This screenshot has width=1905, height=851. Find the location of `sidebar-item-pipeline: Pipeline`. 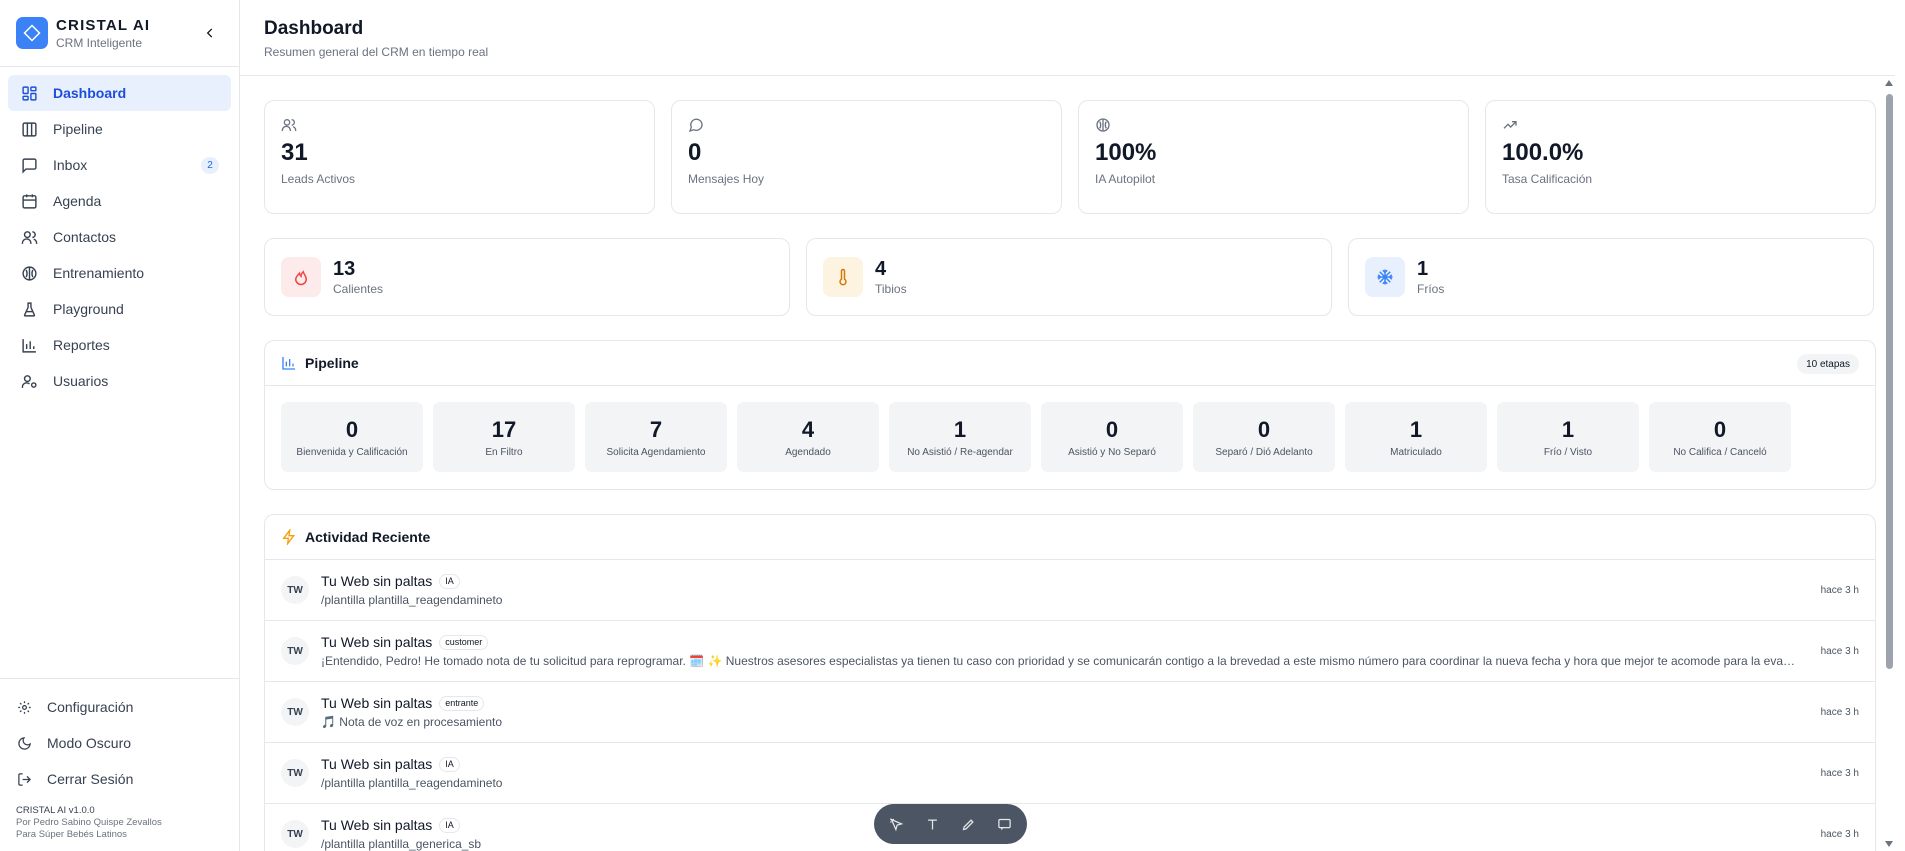

sidebar-item-pipeline: Pipeline is located at coordinates (119, 129).